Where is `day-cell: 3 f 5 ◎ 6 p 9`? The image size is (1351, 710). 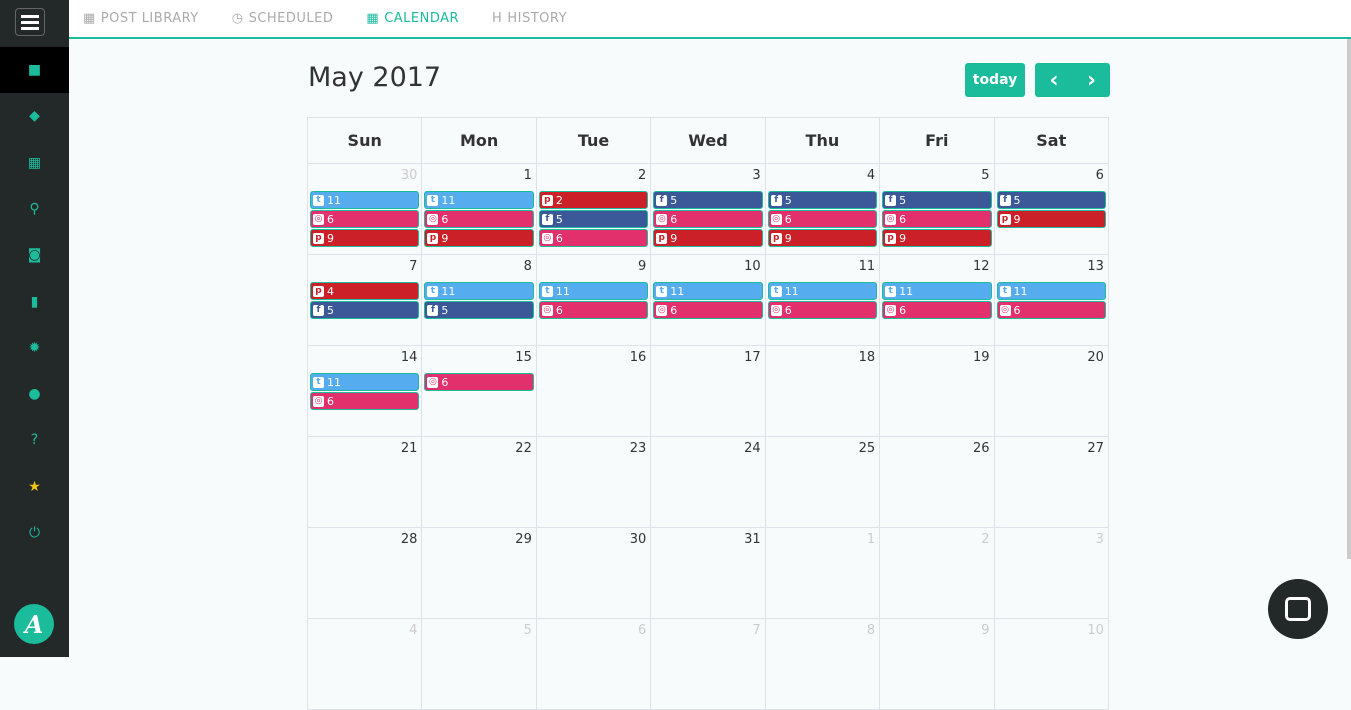 day-cell: 3 f 5 ◎ 6 p 9 is located at coordinates (708, 209).